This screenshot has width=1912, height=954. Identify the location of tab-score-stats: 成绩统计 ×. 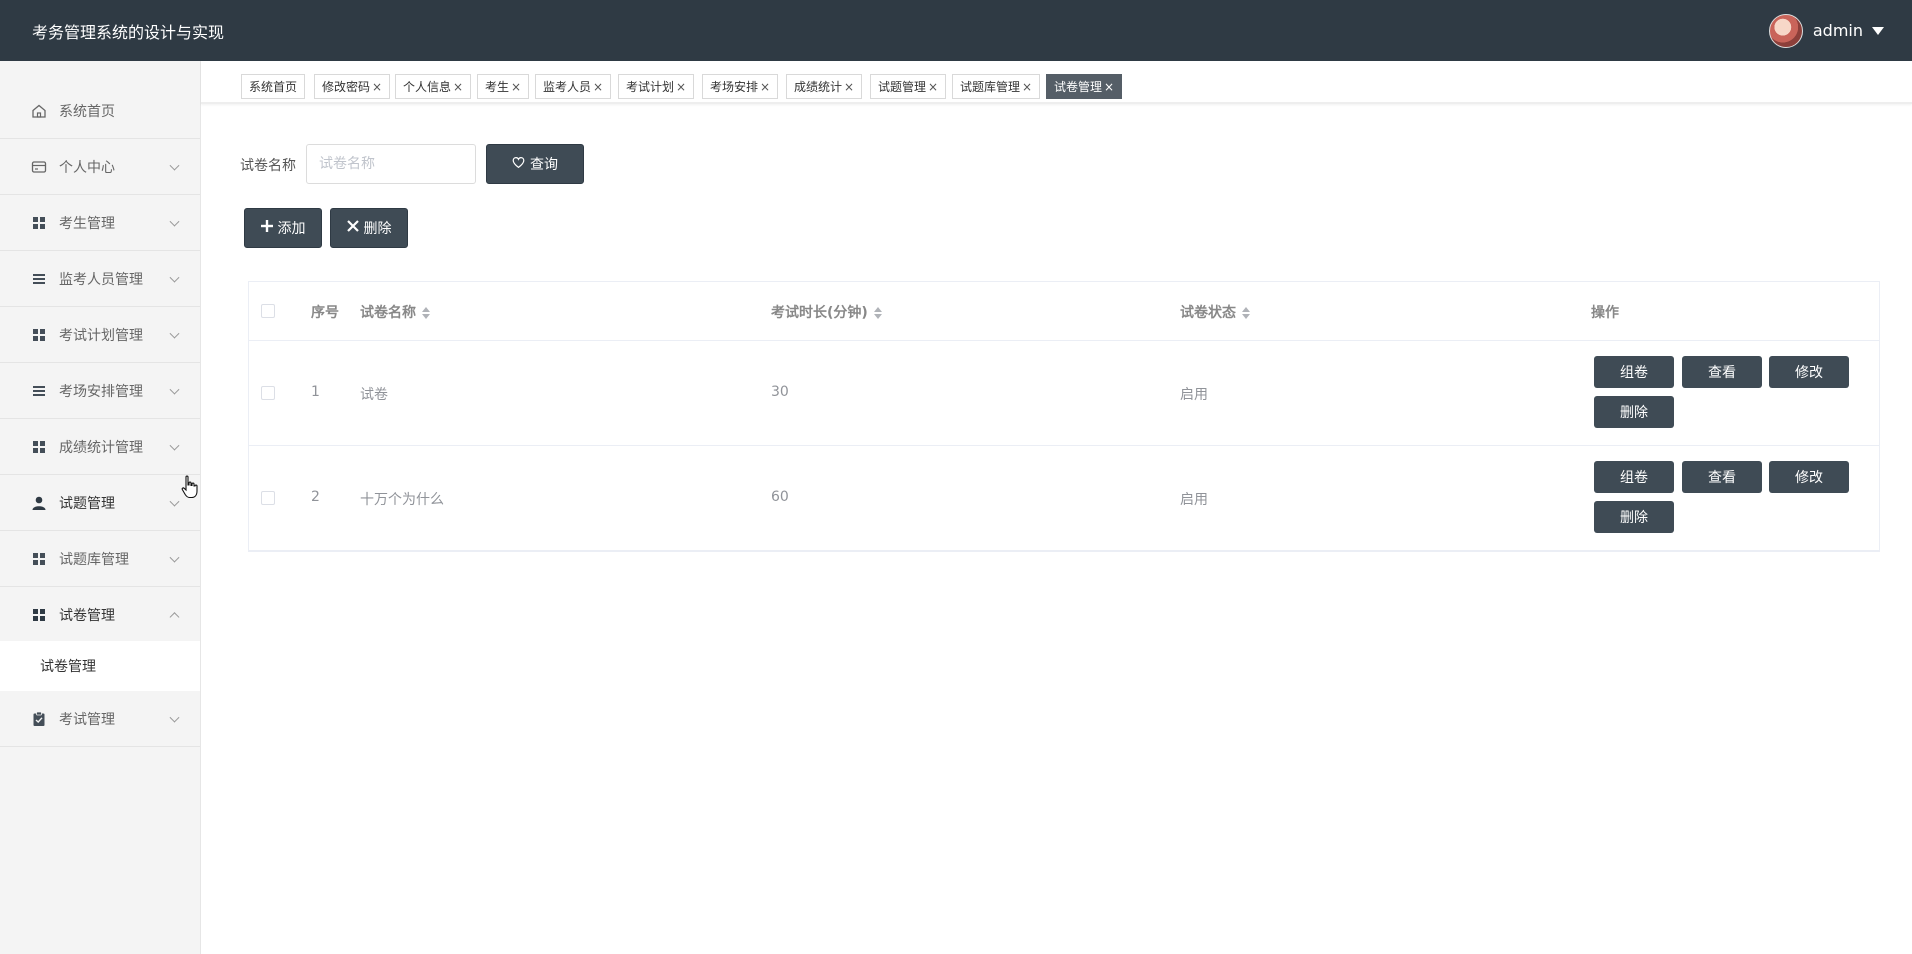
(824, 86).